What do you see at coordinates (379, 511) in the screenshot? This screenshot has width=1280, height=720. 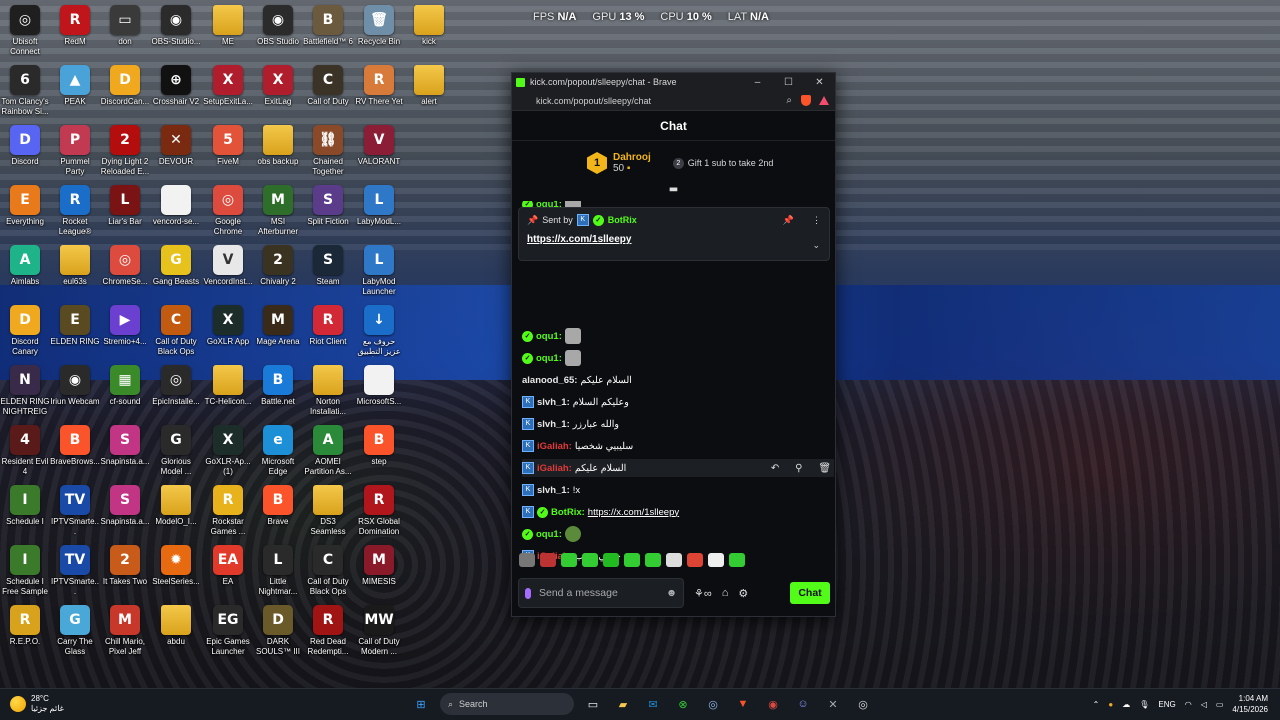 I see `desktop-icon: R RSX Global Domination` at bounding box center [379, 511].